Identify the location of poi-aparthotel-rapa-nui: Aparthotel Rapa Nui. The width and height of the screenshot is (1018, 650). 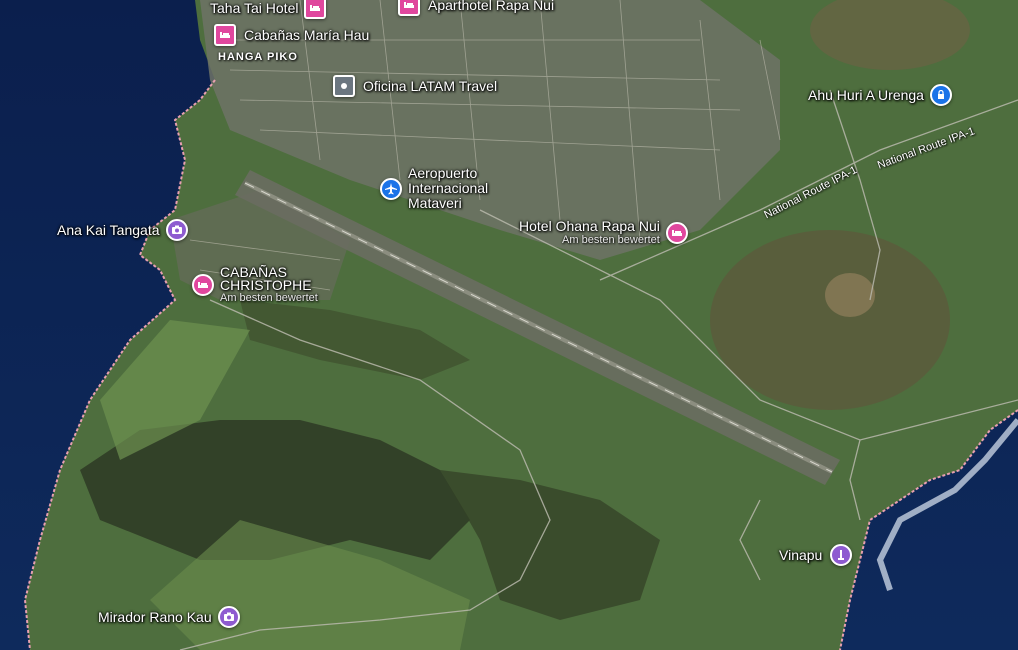
(476, 8).